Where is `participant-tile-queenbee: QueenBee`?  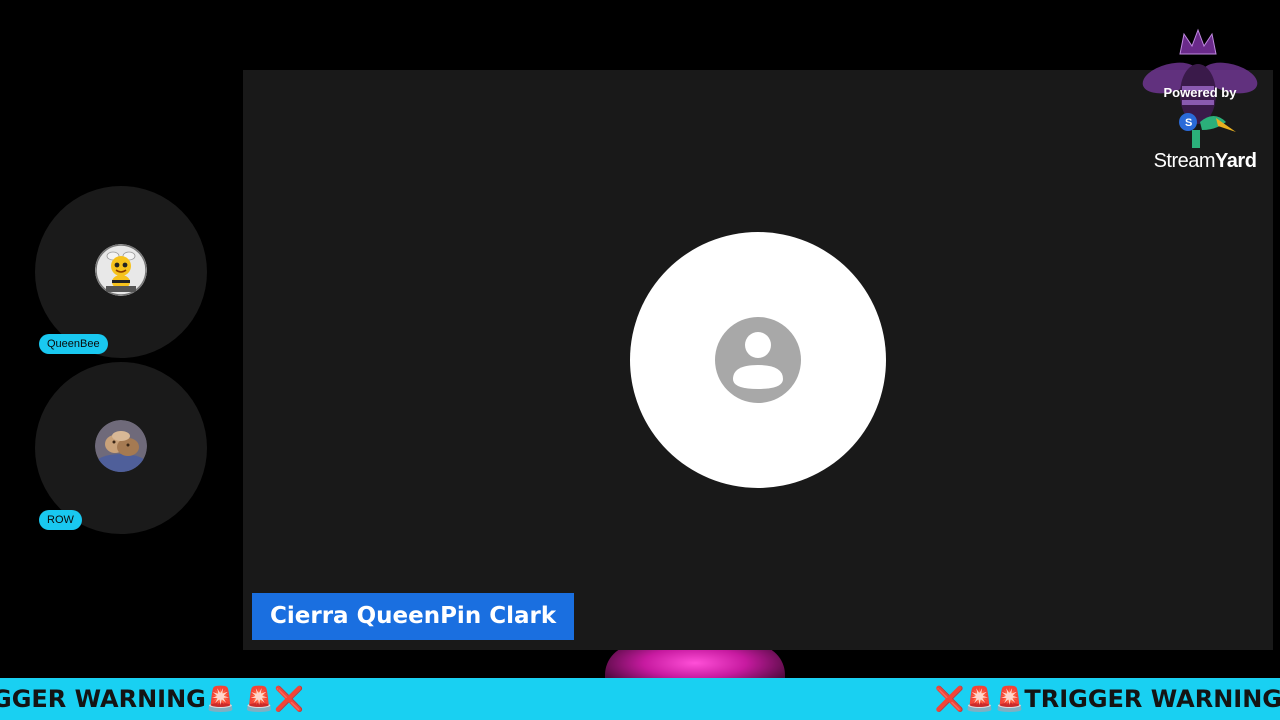
participant-tile-queenbee: QueenBee is located at coordinates (121, 272).